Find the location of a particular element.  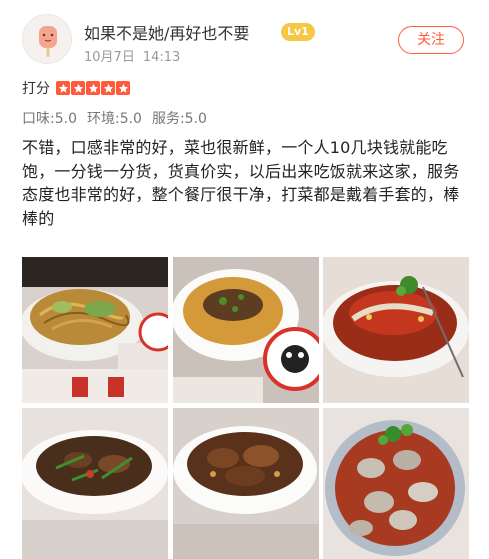

review-header: 如果不是她/再好也不要 Lv1 10月7日 14:13 关注 is located at coordinates (247, 40).